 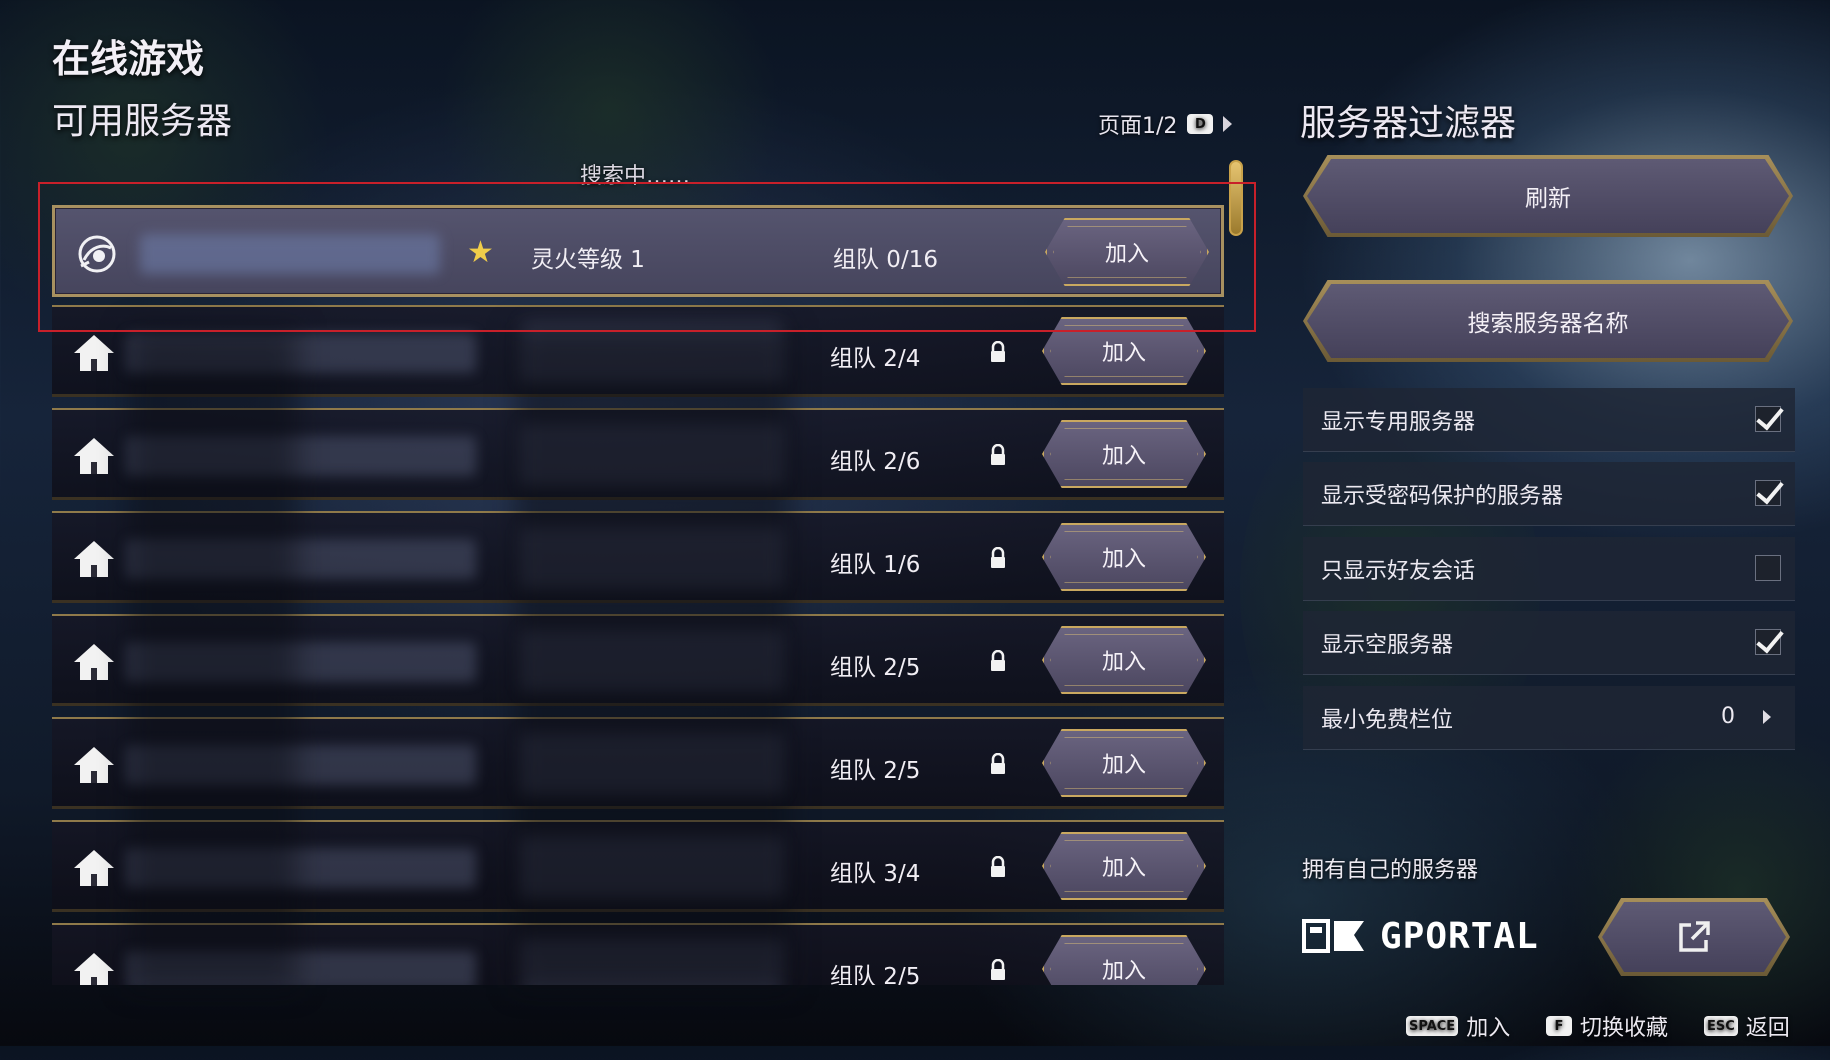 I want to click on player-count: 组队 2/6, so click(x=875, y=462).